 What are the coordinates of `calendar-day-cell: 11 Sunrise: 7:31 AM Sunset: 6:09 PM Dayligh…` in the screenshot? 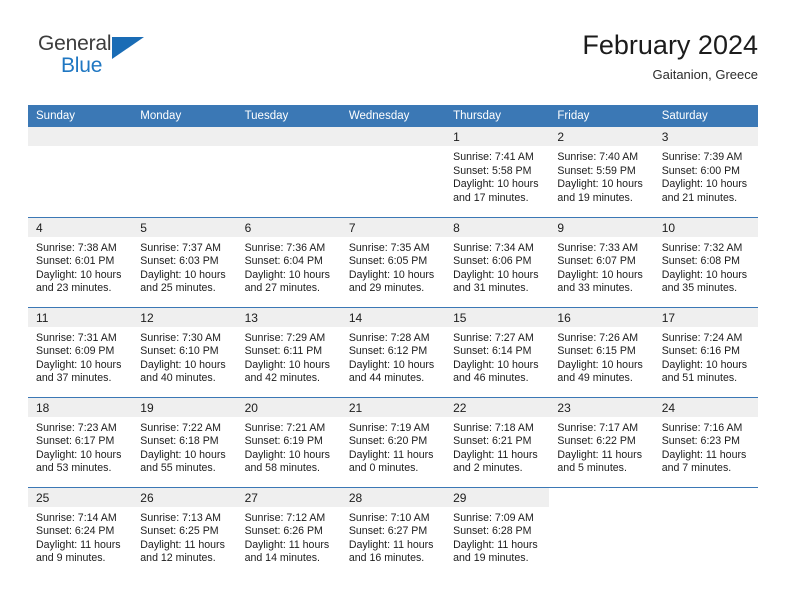 It's located at (80, 351).